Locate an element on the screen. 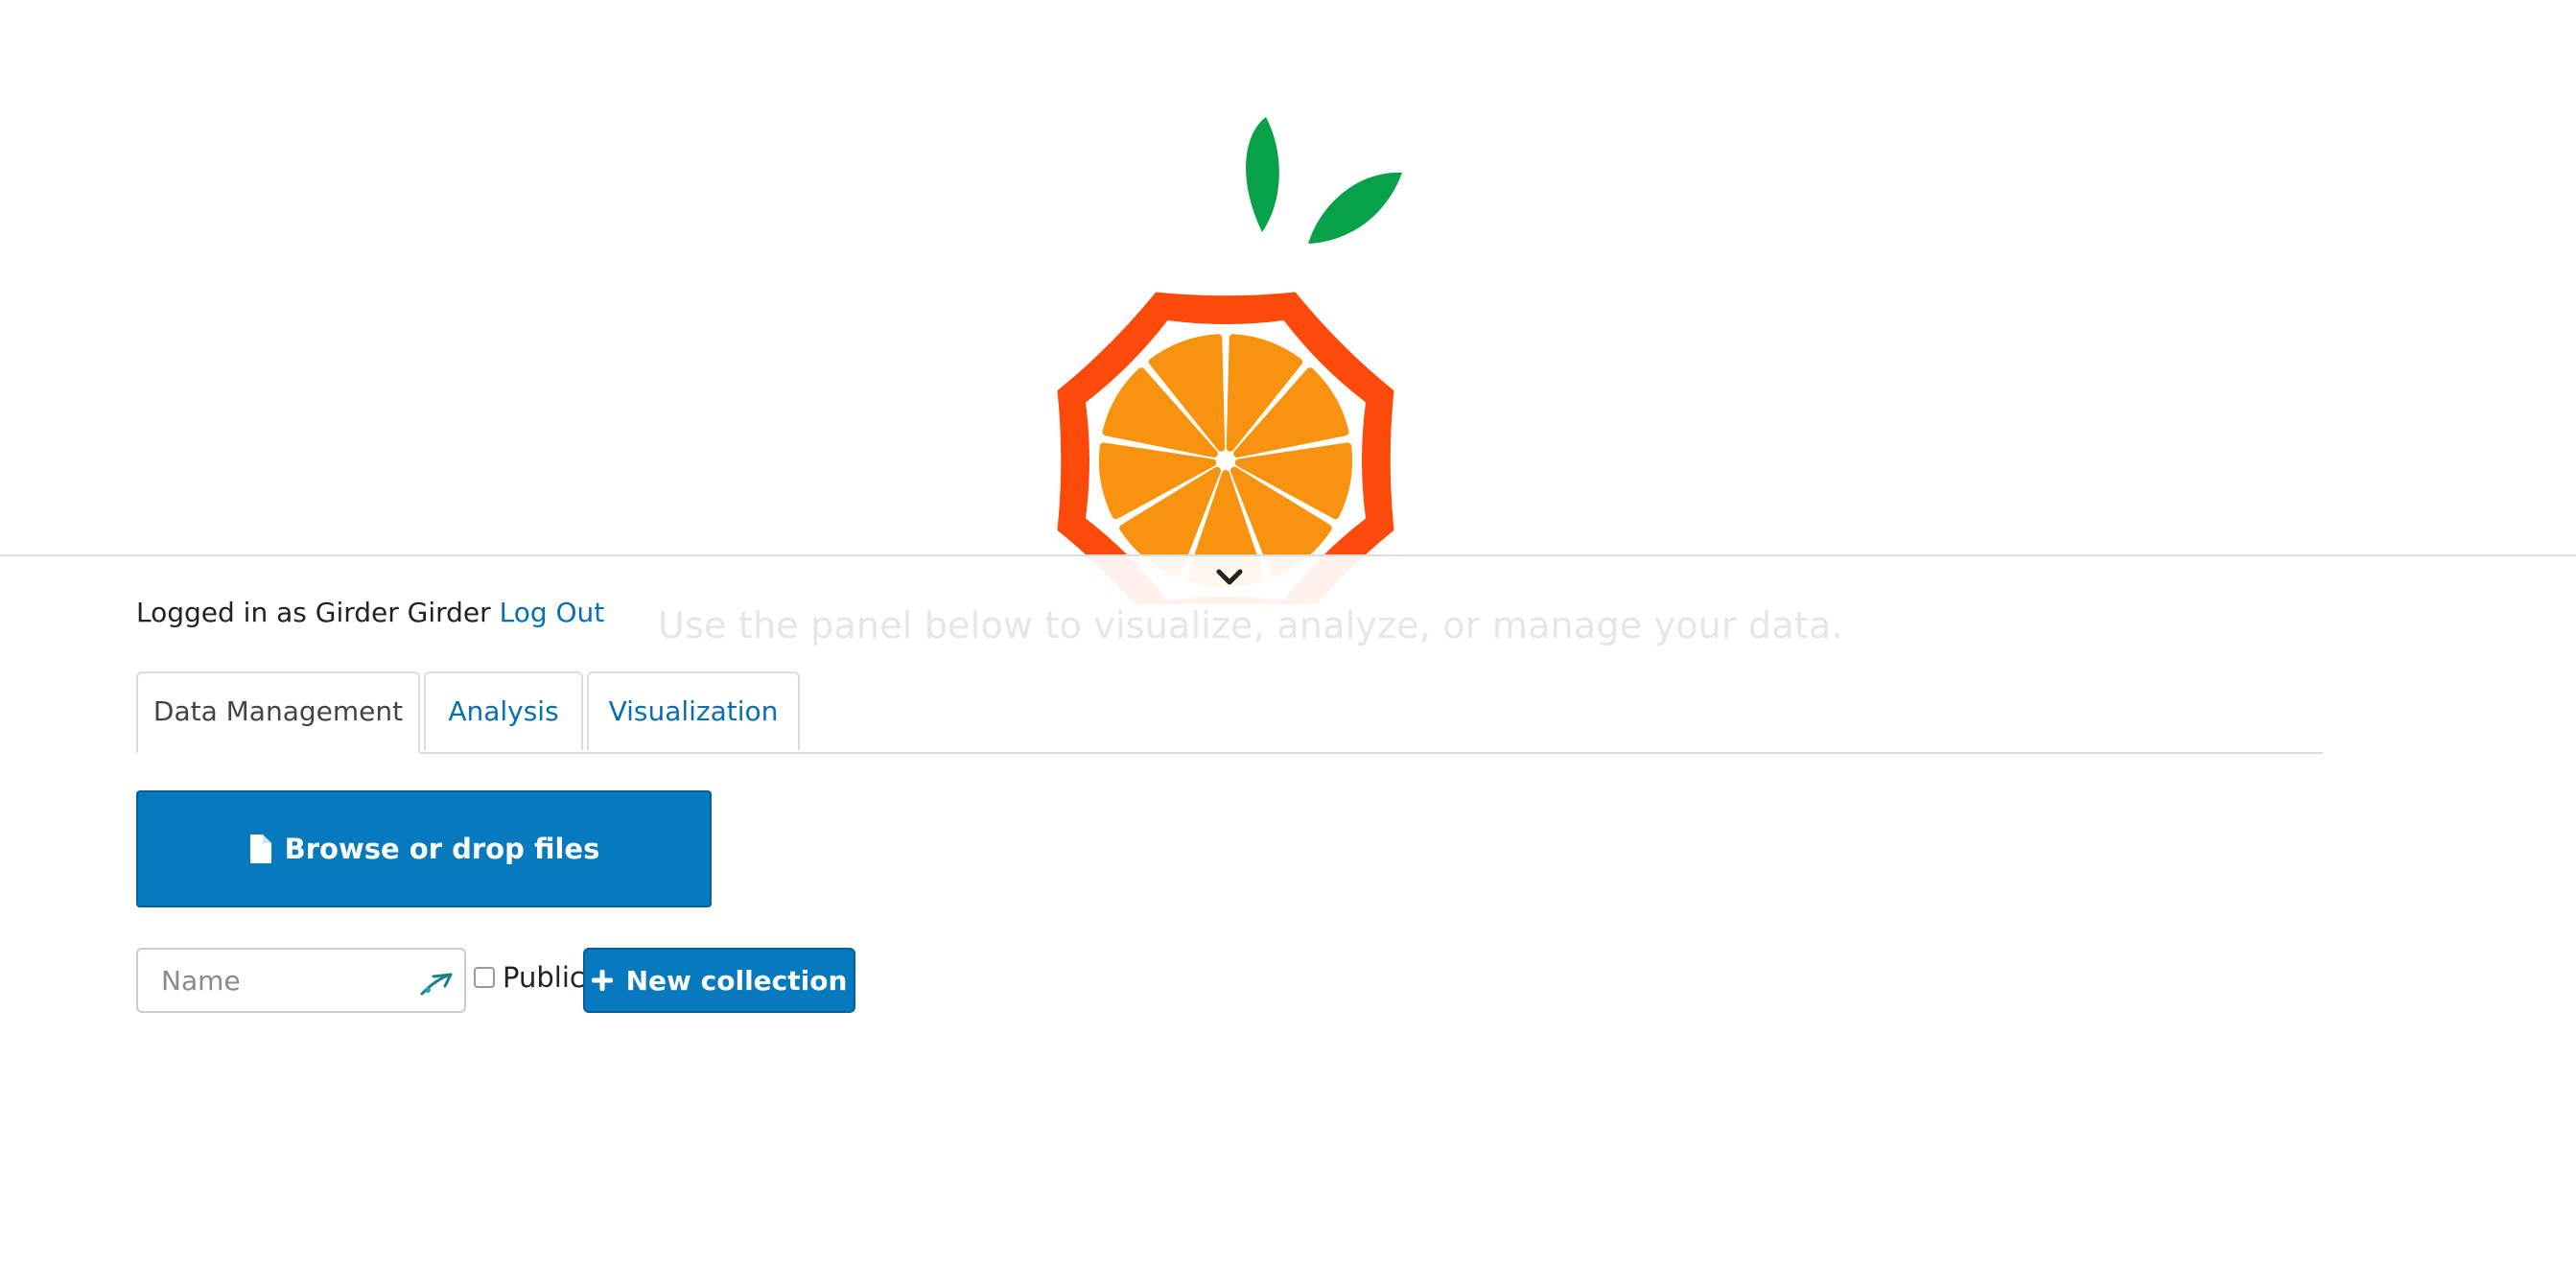  new-collection-label: New collection is located at coordinates (736, 980).